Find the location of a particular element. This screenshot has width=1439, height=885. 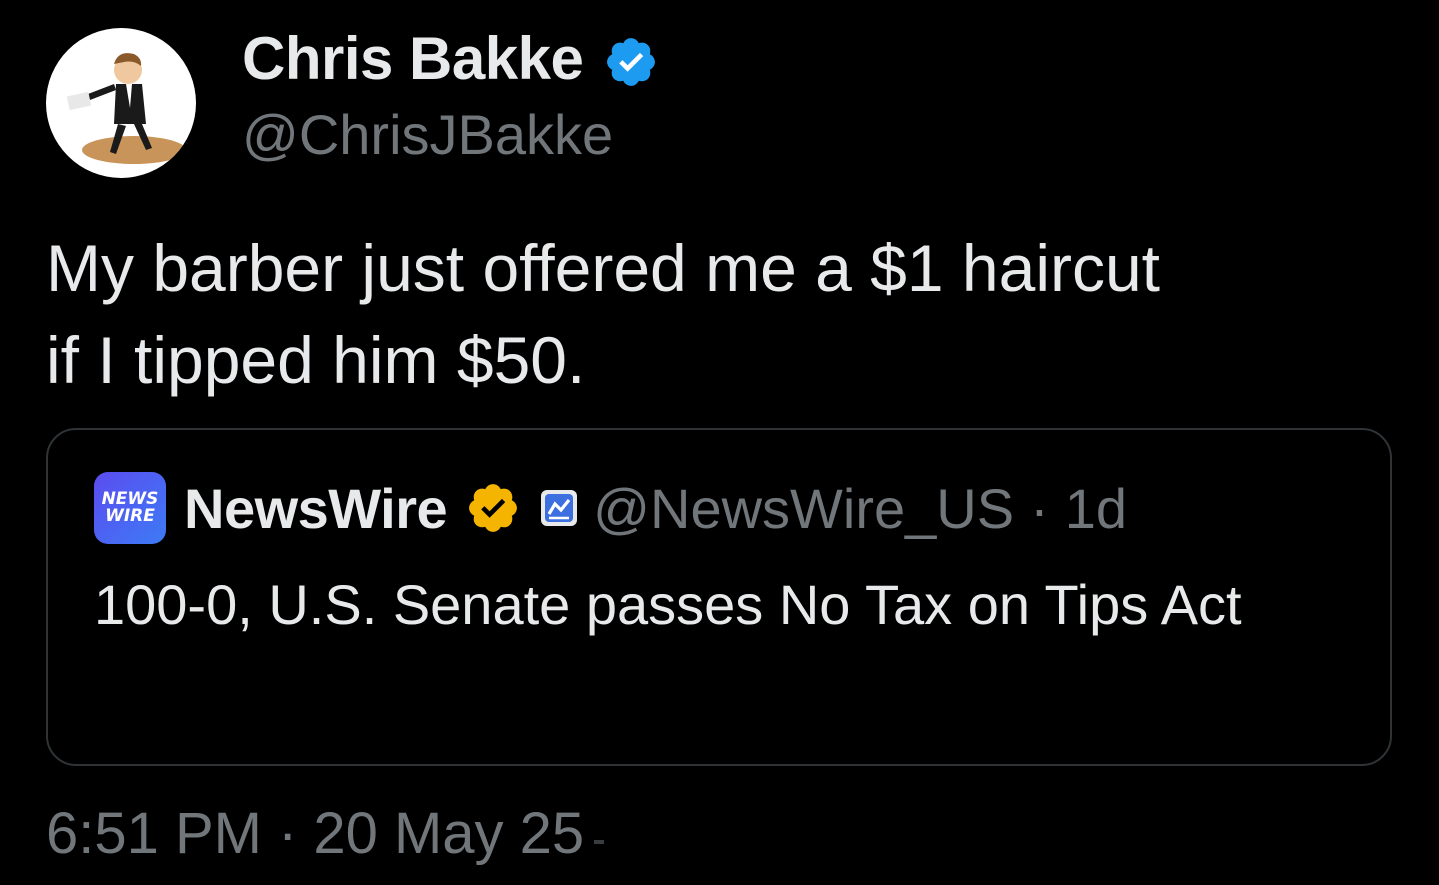

author-avatar is located at coordinates (121, 103).